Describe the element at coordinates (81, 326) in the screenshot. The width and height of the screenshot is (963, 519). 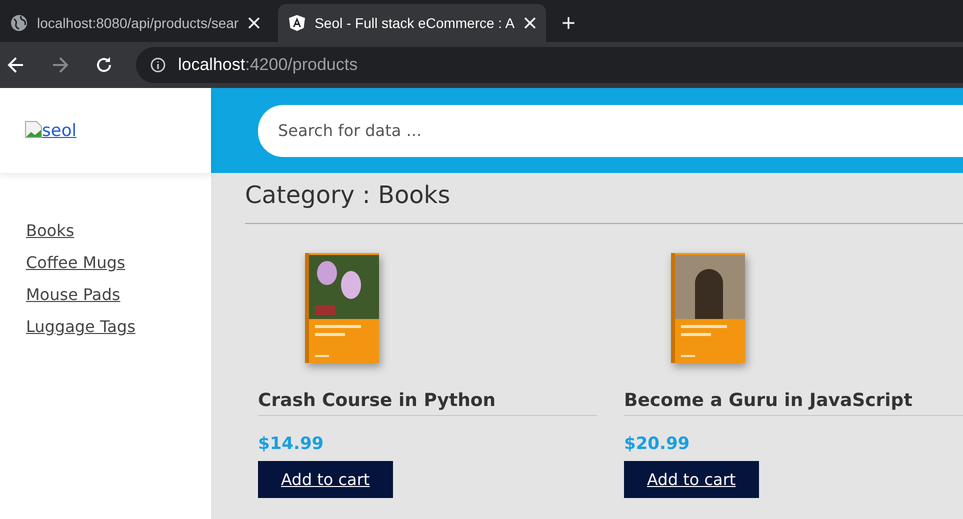
I see `category-link: Luggage Tags` at that location.